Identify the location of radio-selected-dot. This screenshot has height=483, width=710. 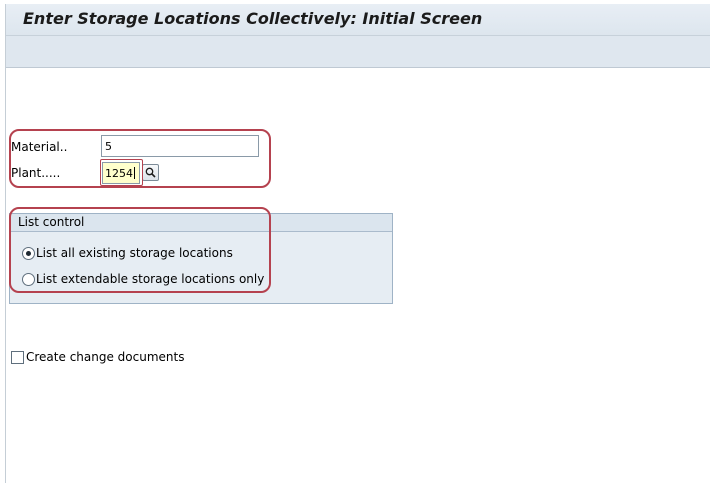
(28, 253).